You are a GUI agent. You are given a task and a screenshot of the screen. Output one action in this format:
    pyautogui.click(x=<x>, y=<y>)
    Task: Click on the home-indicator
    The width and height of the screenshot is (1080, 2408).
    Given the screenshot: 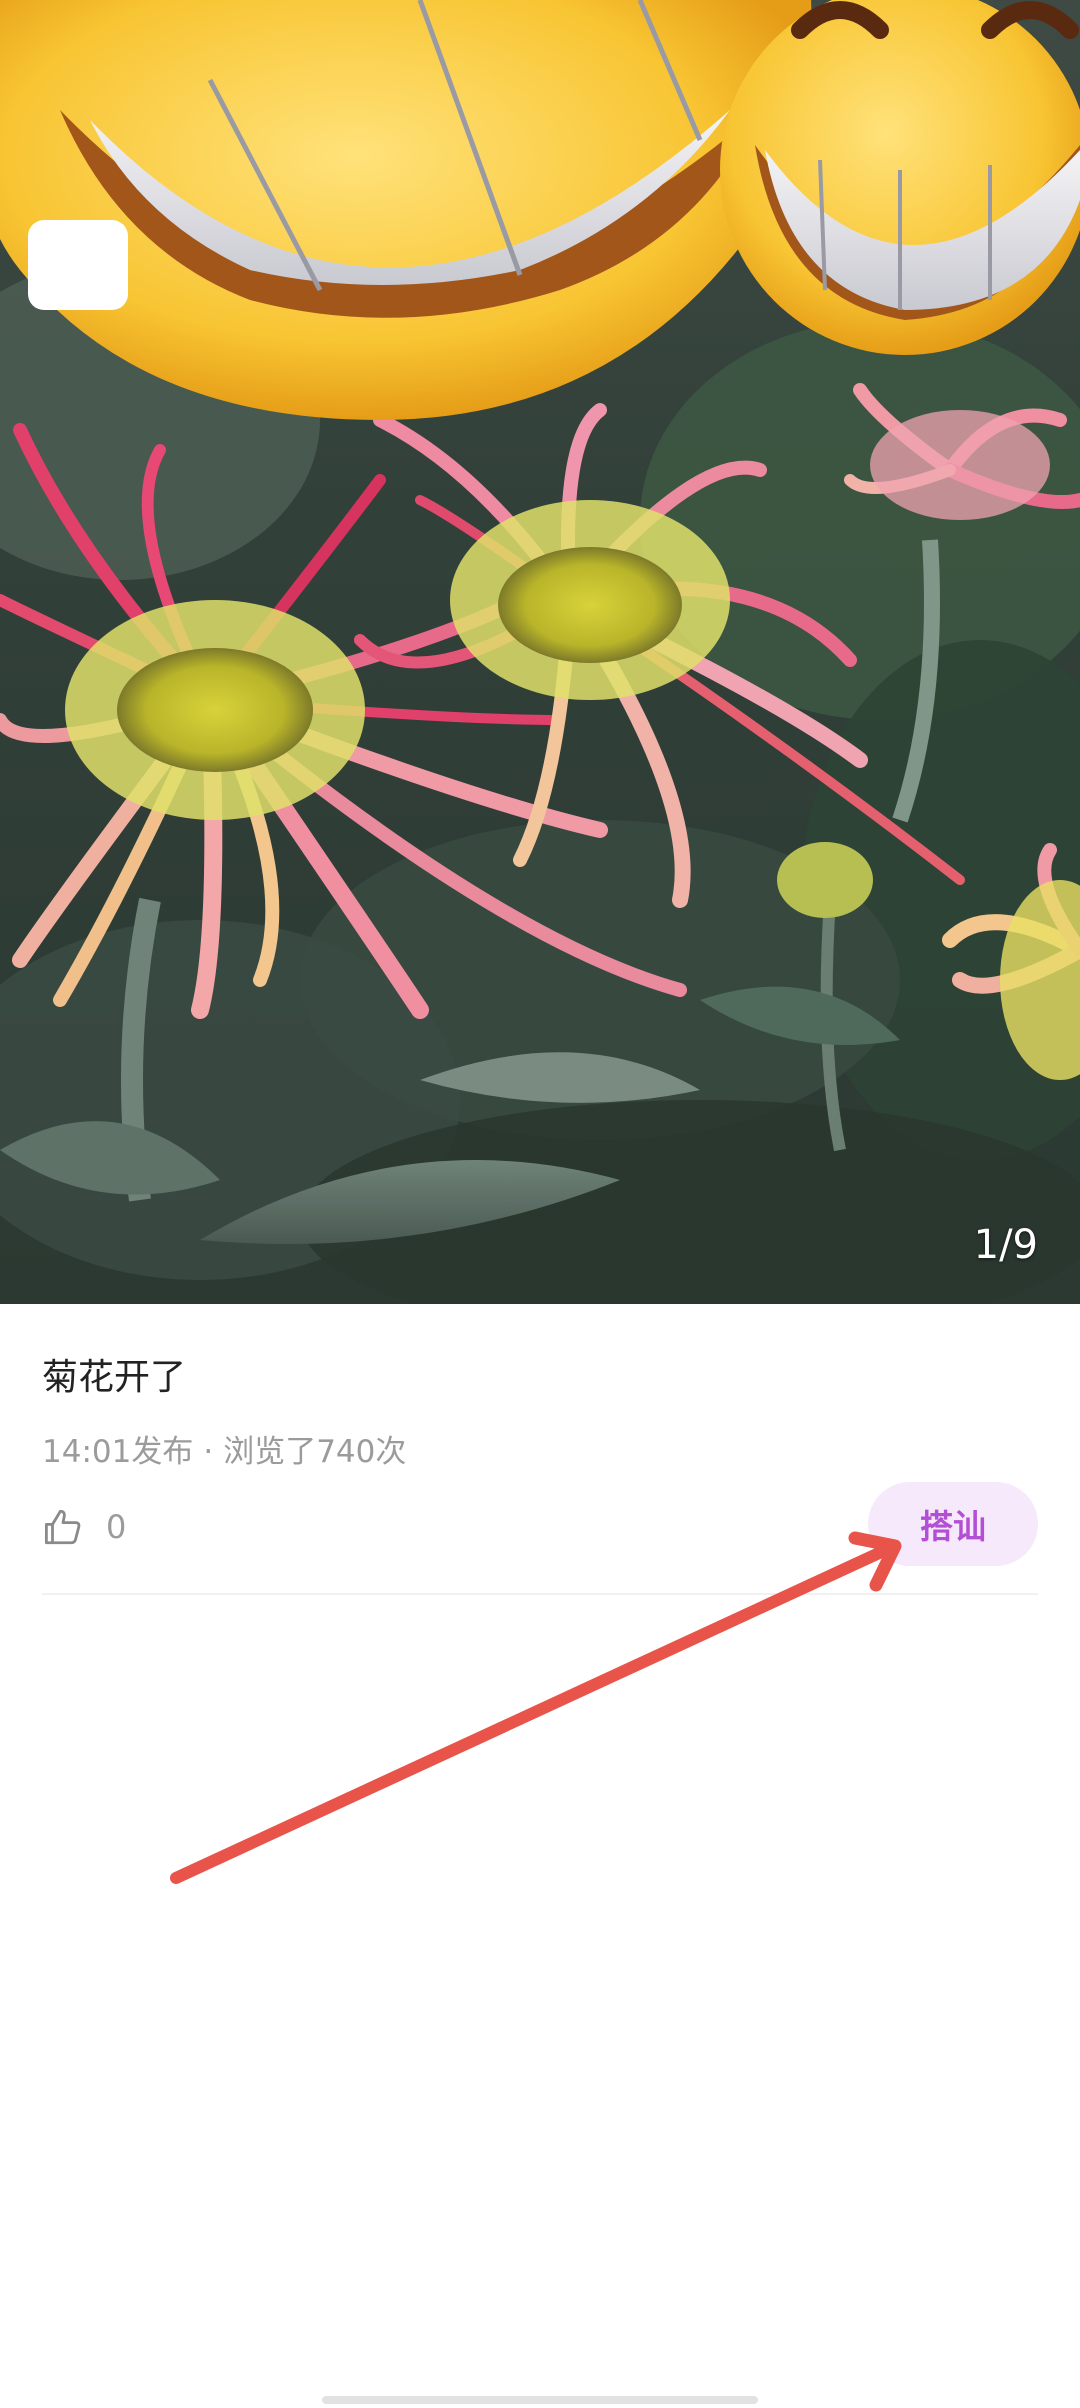 What is the action you would take?
    pyautogui.click(x=540, y=2400)
    